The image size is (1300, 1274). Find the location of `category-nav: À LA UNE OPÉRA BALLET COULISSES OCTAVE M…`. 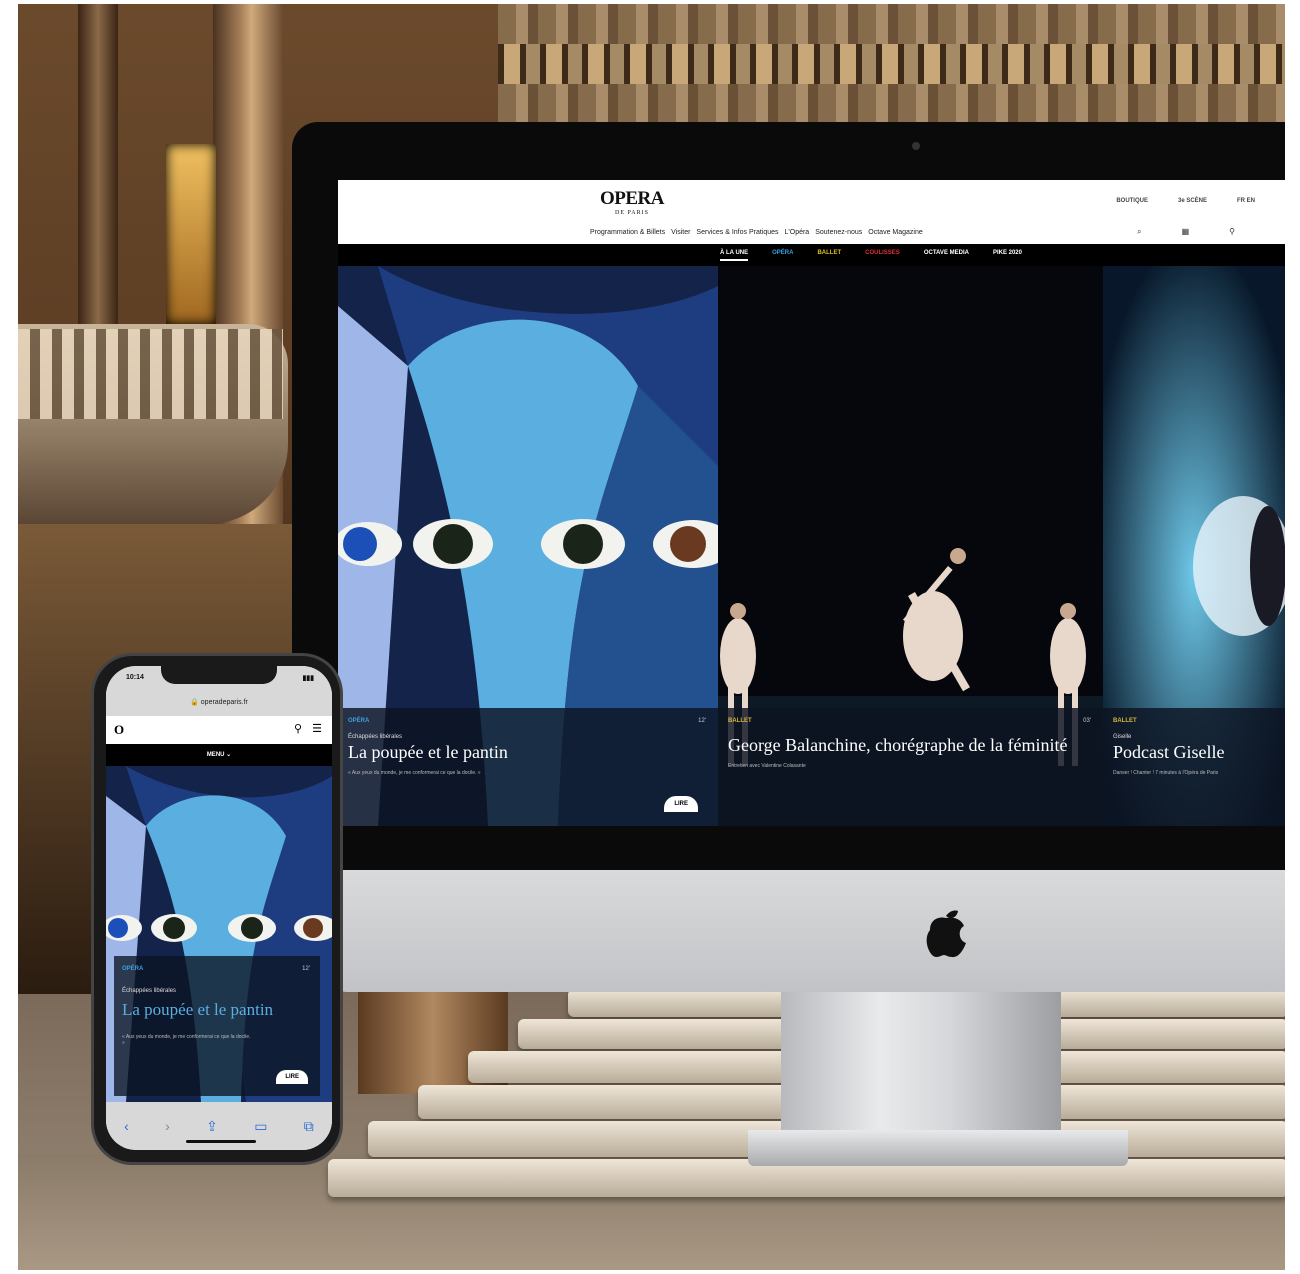

category-nav: À LA UNE OPÉRA BALLET COULISSES OCTAVE M… is located at coordinates (871, 255).